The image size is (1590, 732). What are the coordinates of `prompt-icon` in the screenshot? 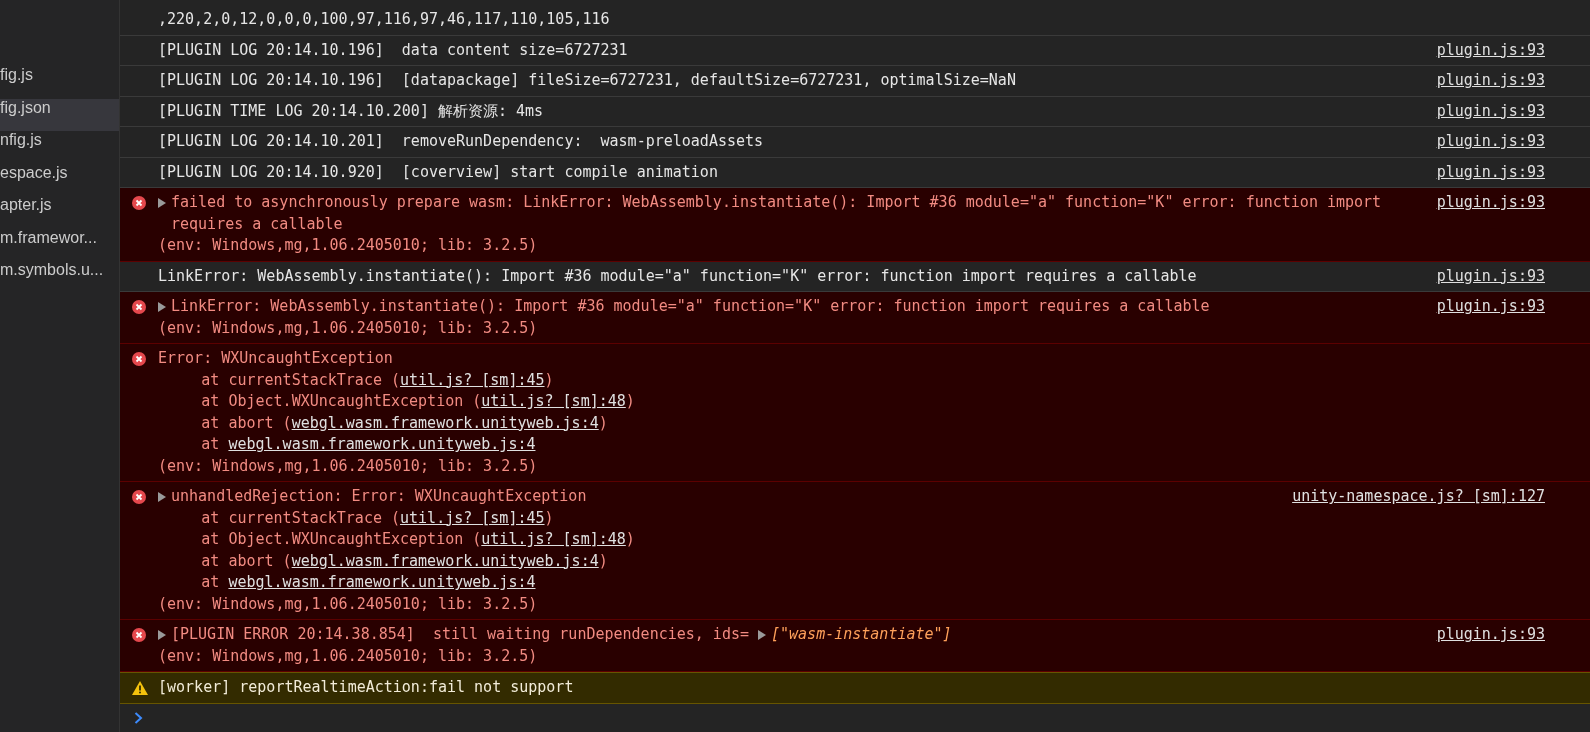 It's located at (138, 717).